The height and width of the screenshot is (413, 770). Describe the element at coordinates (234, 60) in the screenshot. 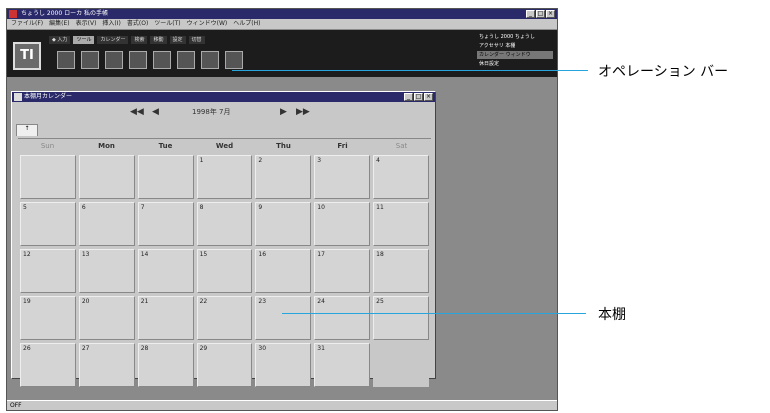

I see `calendar-icon` at that location.